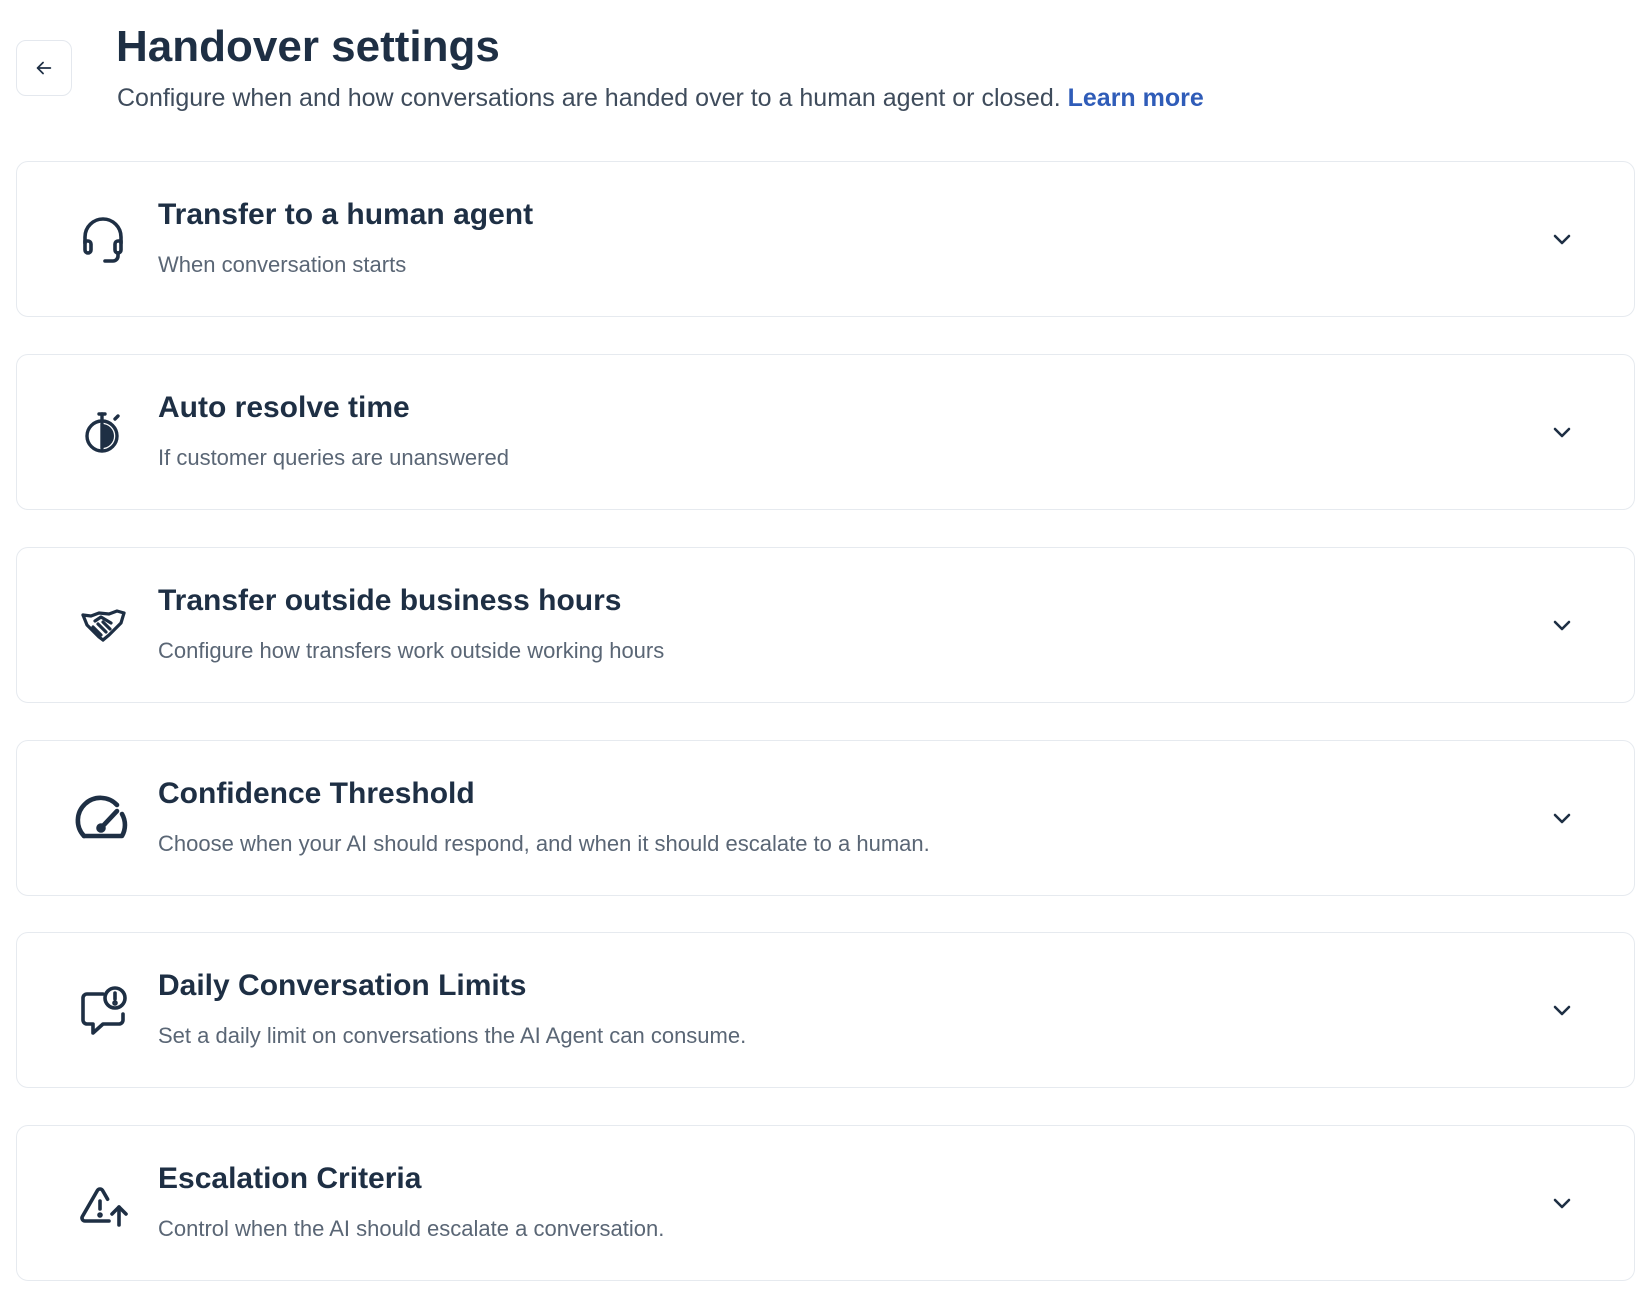 The width and height of the screenshot is (1650, 1298). I want to click on handshake-icon, so click(103, 625).